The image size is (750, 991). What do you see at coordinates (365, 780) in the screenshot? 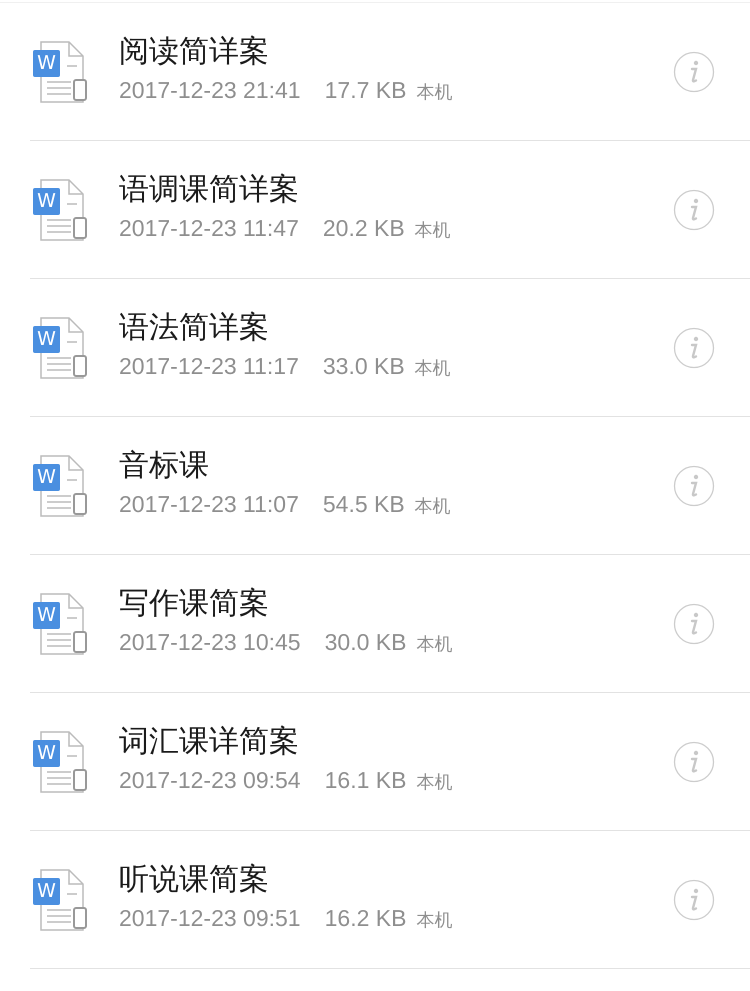
I see `file-size: 16.1 KB` at bounding box center [365, 780].